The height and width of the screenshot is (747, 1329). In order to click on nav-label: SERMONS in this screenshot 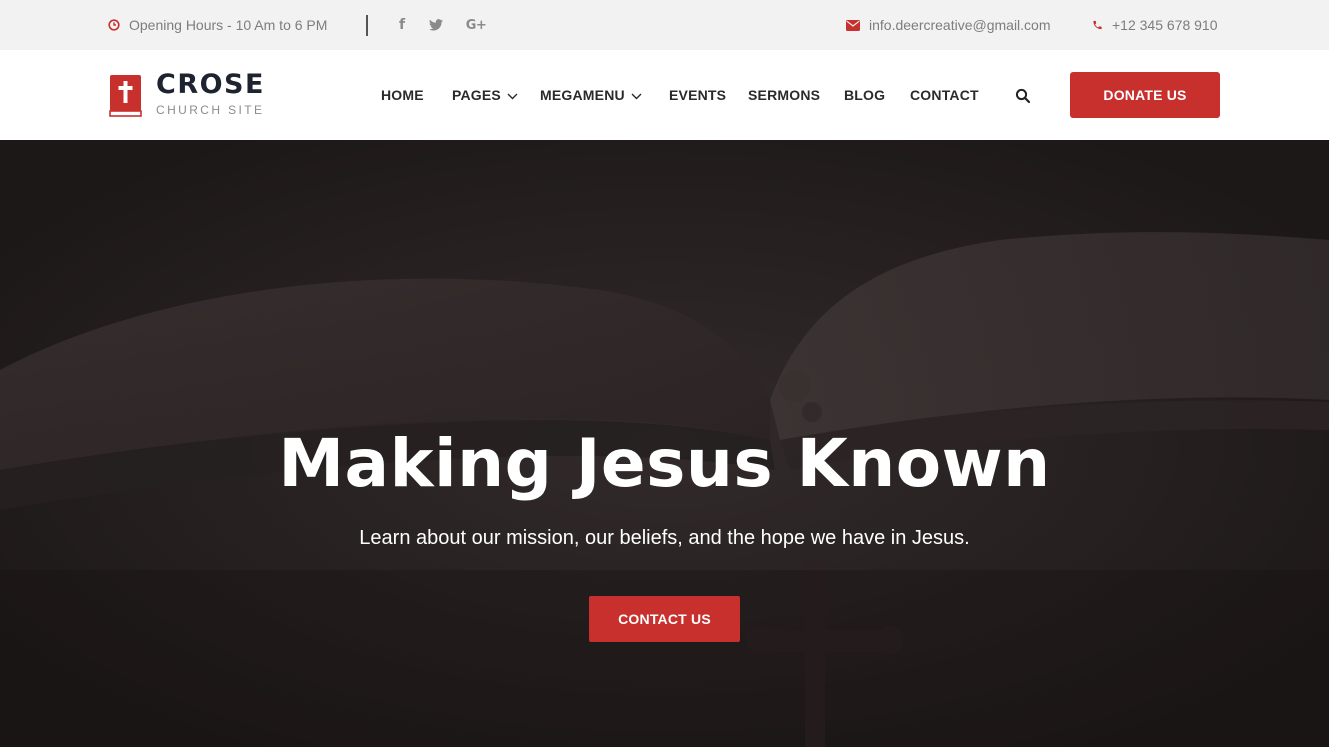, I will do `click(784, 95)`.